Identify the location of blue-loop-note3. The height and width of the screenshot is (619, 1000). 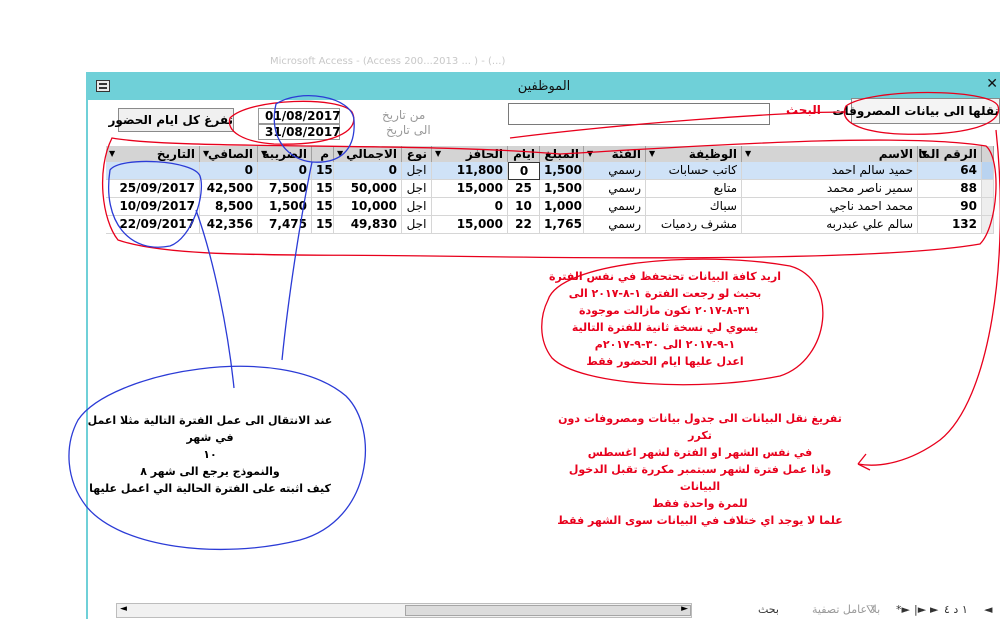
(217, 458).